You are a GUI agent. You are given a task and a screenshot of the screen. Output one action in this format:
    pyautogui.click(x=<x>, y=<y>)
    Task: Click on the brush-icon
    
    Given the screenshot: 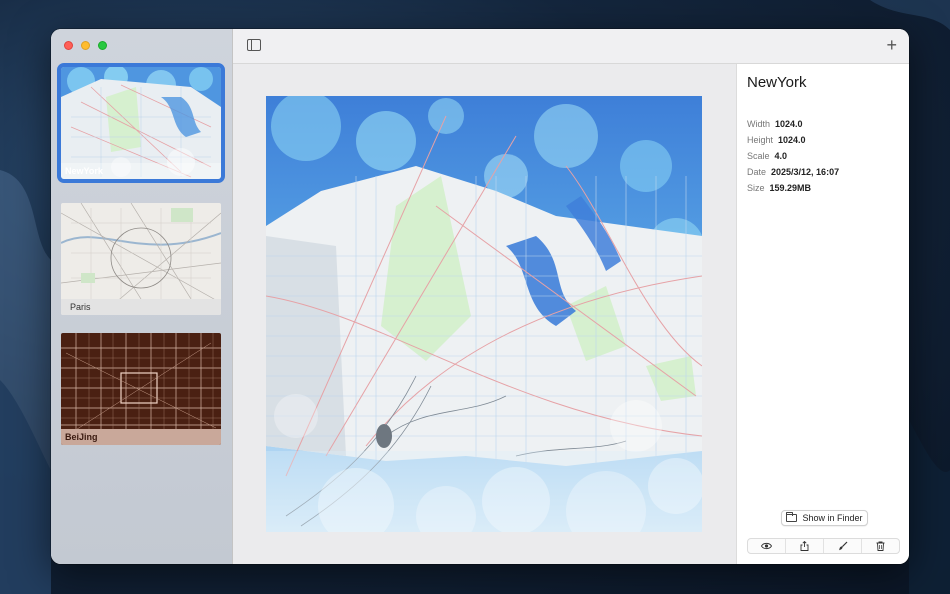 What is the action you would take?
    pyautogui.click(x=842, y=546)
    